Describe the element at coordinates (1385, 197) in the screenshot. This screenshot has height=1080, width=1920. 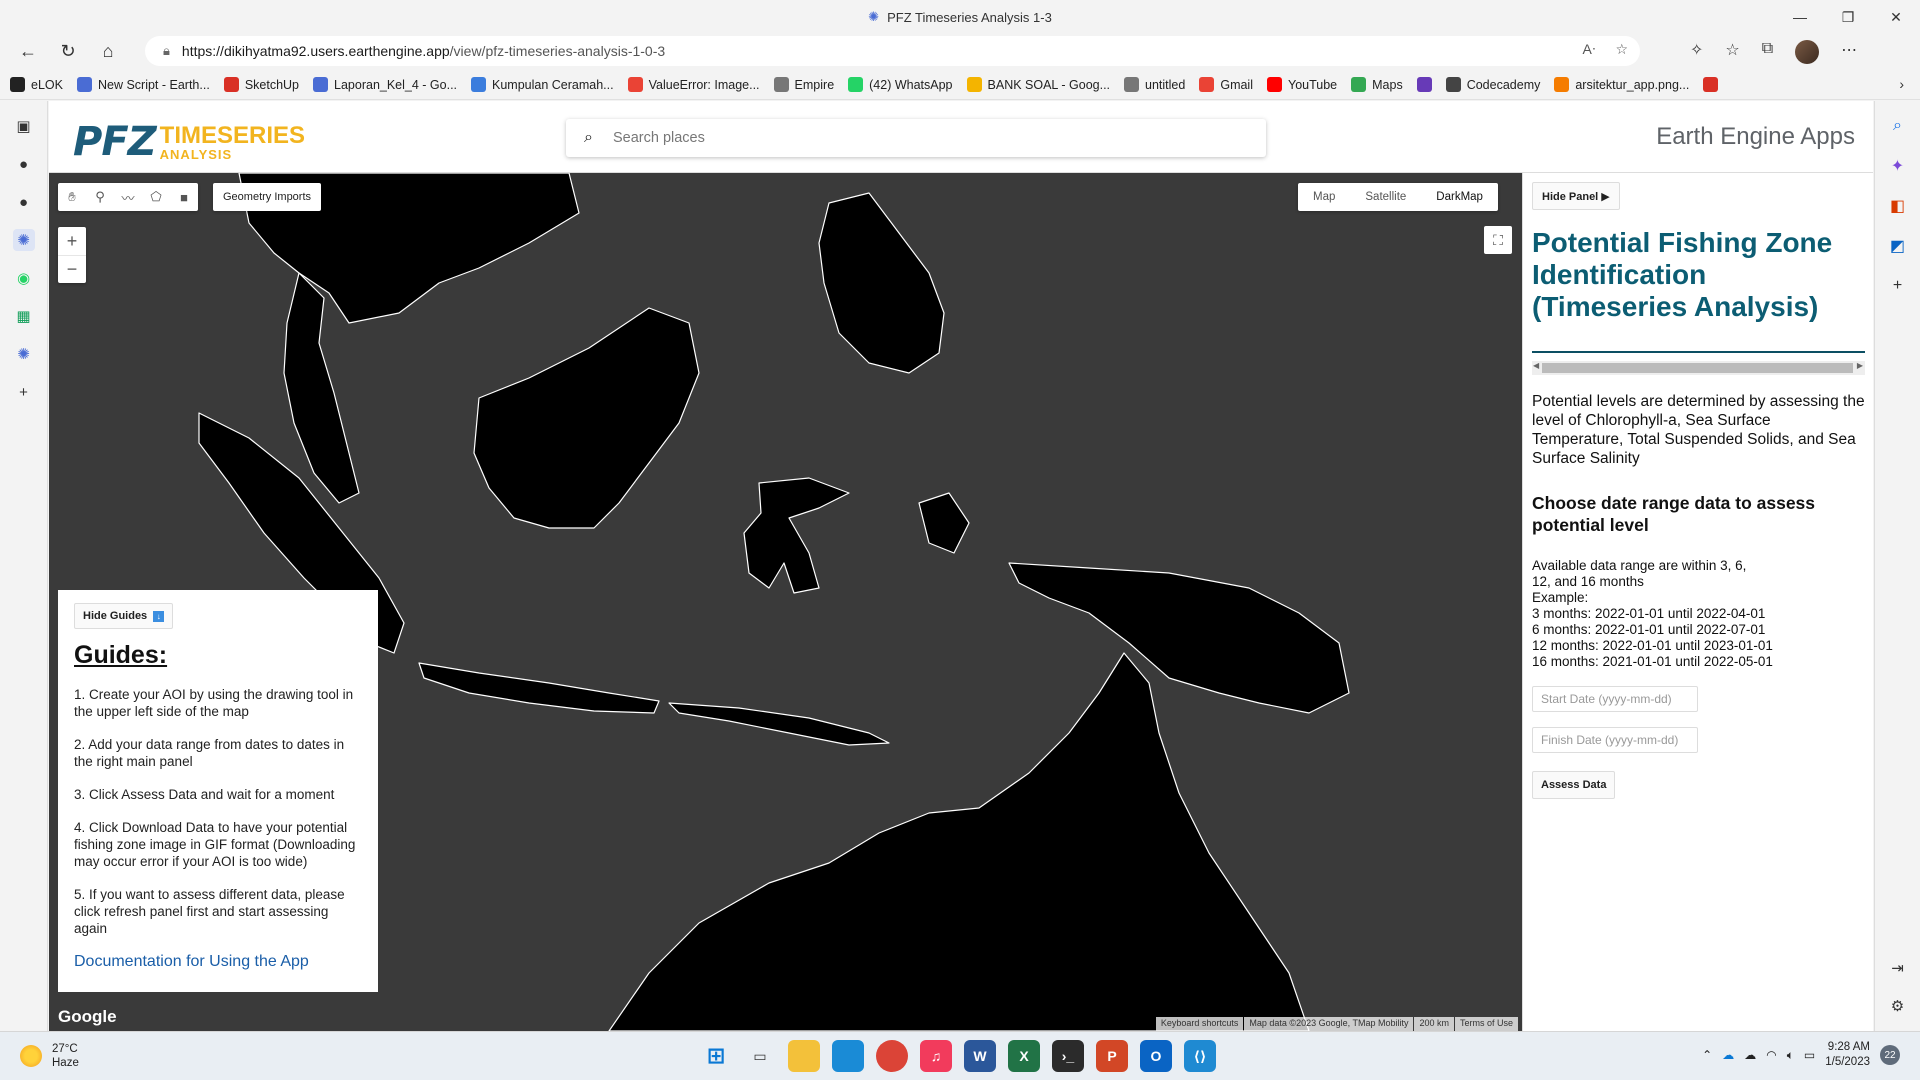
I see `map-type-satellite: Satellite` at that location.